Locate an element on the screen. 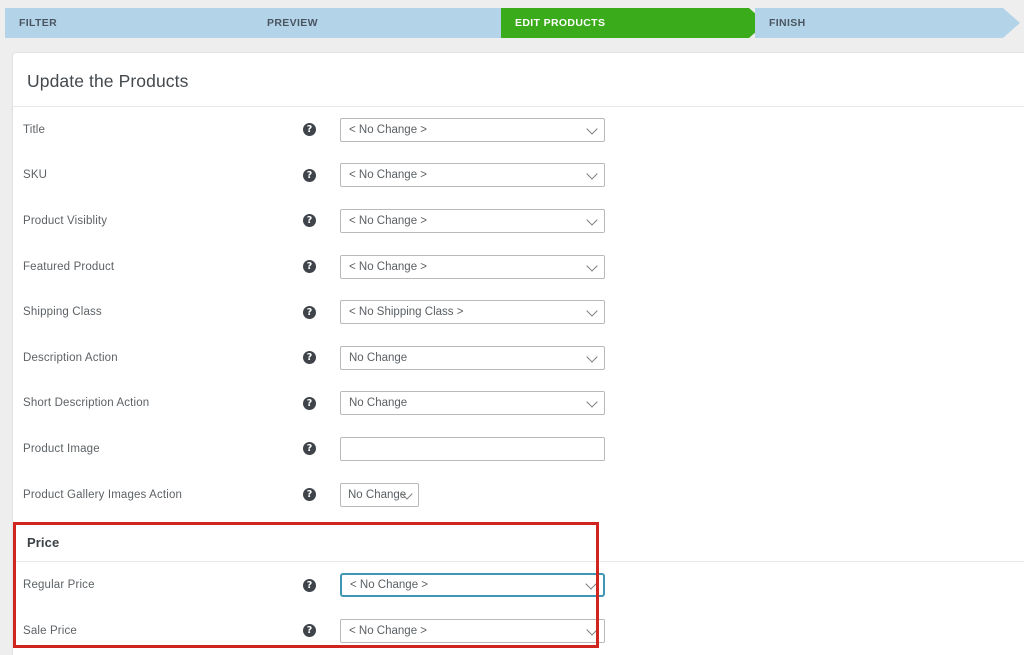 The width and height of the screenshot is (1024, 655). field-row-regular-price: Regular Price? < No Change > is located at coordinates (518, 585).